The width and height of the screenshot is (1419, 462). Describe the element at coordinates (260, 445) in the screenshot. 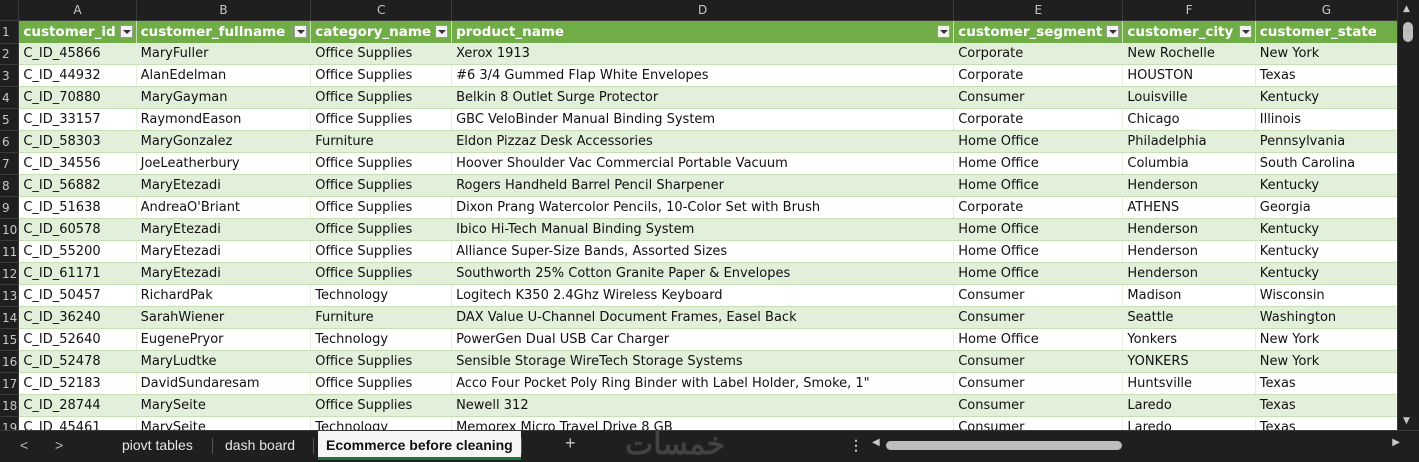

I see `tab-dash-board: dash board` at that location.